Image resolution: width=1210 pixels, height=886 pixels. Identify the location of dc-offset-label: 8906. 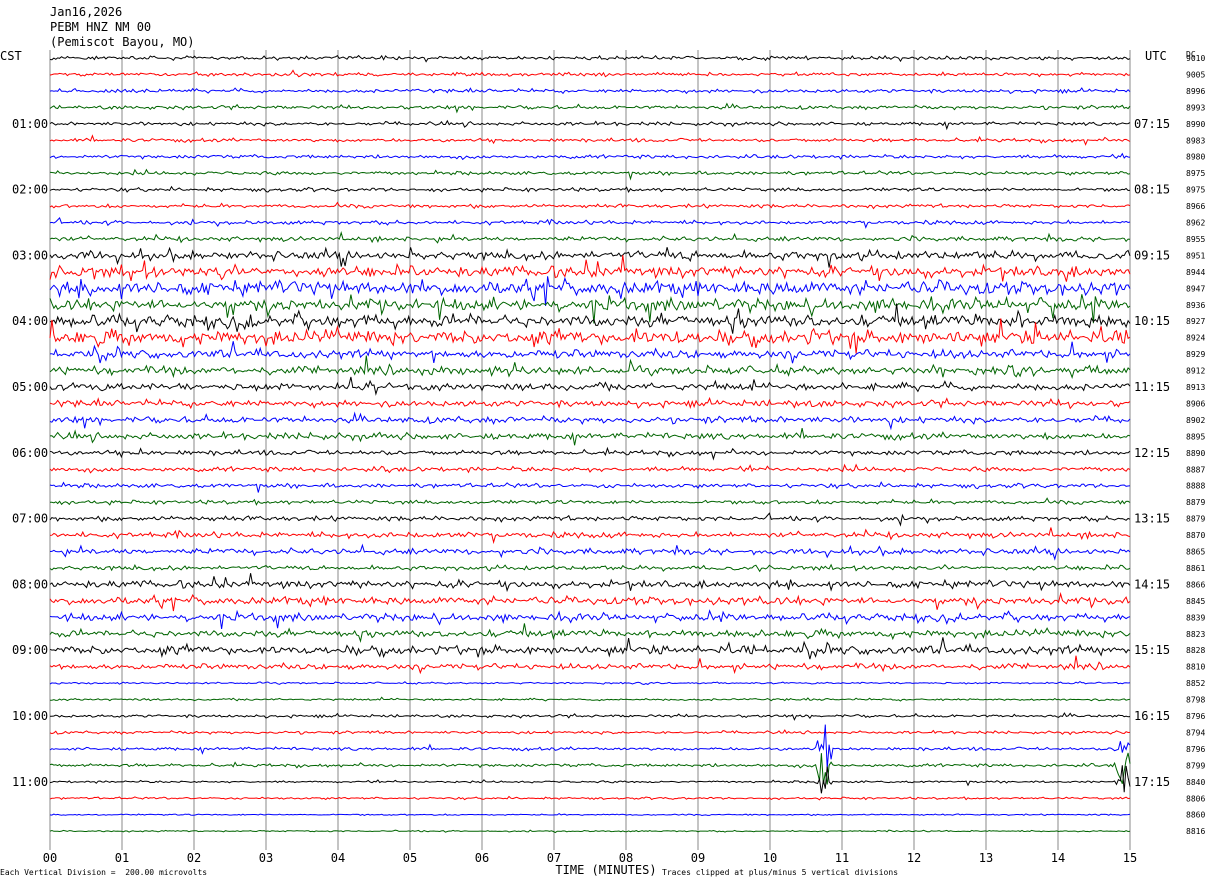
(1195, 403).